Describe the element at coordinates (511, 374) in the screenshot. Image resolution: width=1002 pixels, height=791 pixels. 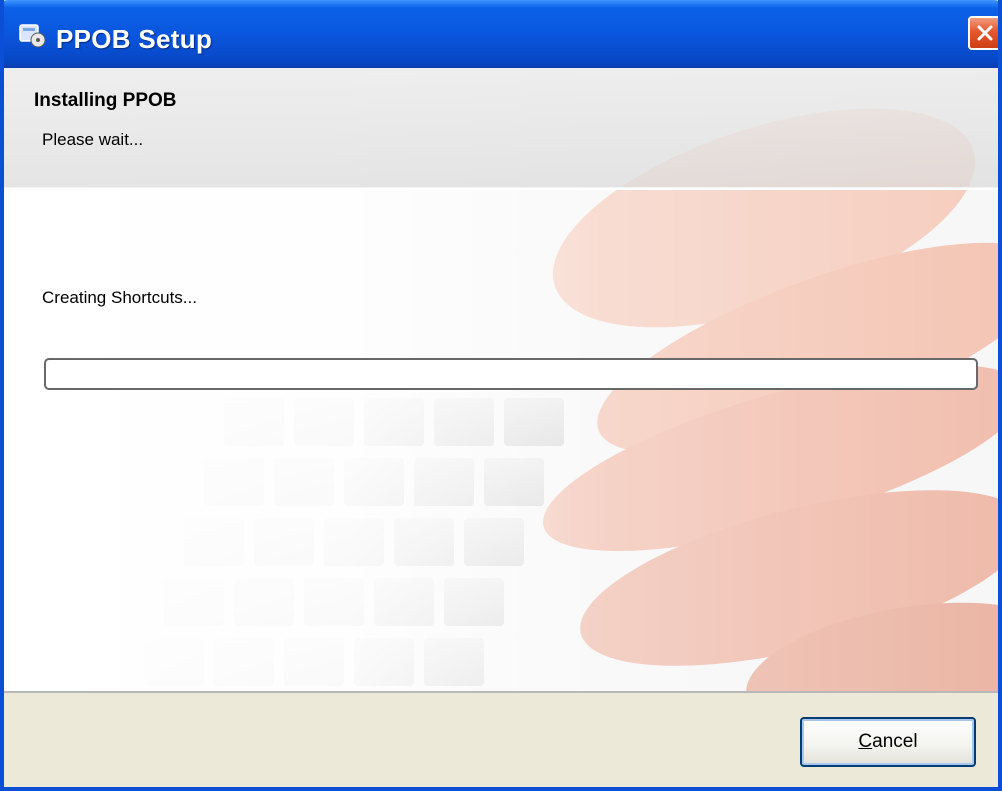
I see `progress-bar` at that location.